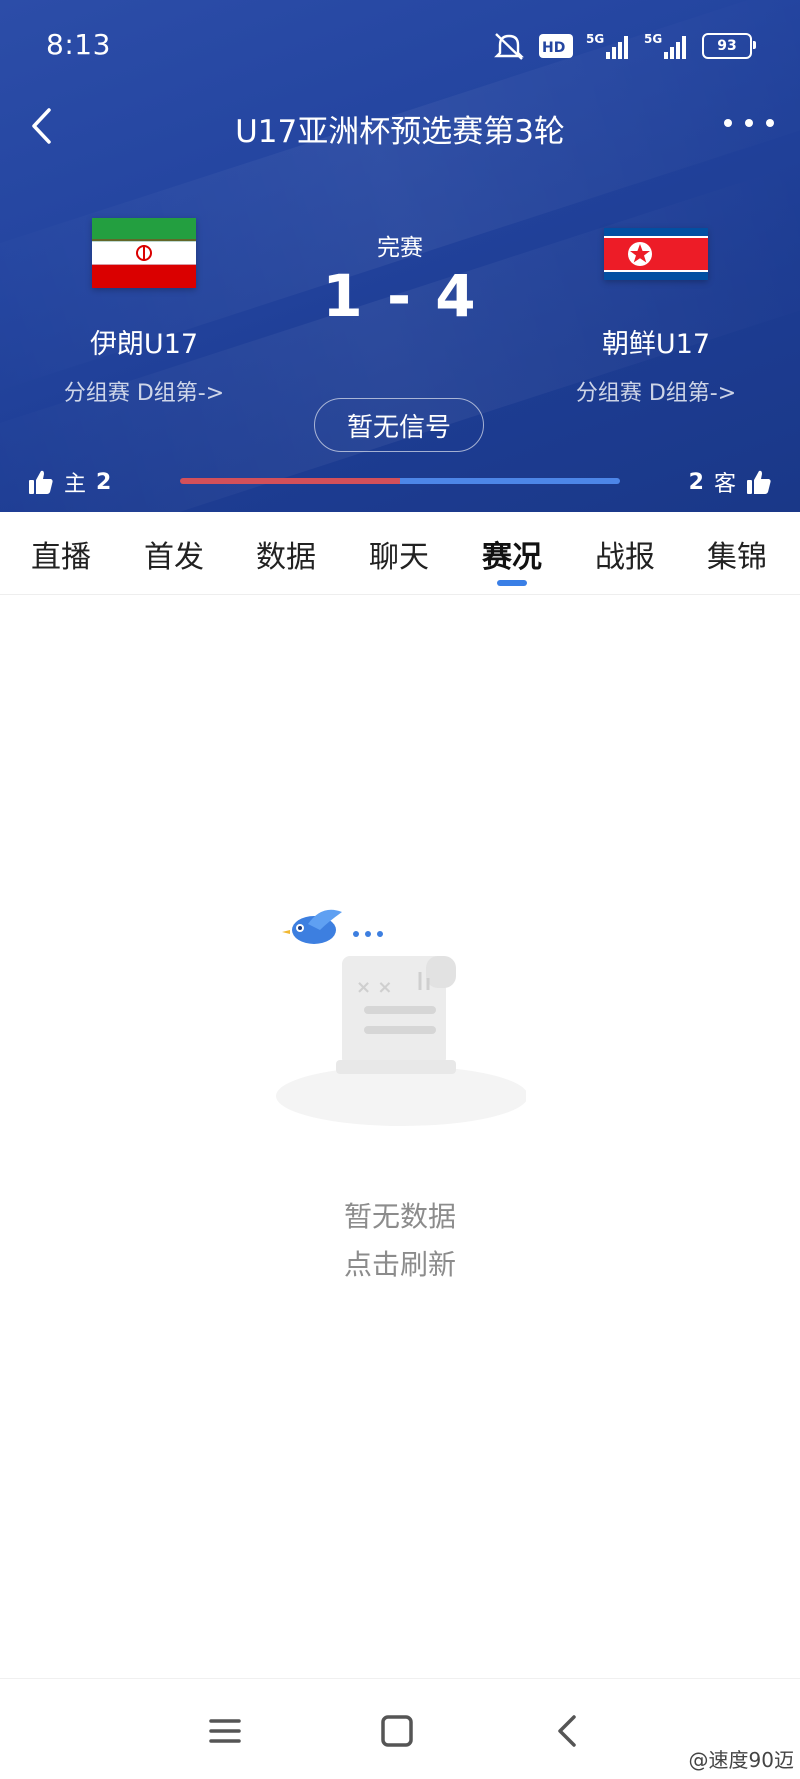  What do you see at coordinates (400, 45) in the screenshot?
I see `status-bar: 8:13 HD 5G 5G 93` at bounding box center [400, 45].